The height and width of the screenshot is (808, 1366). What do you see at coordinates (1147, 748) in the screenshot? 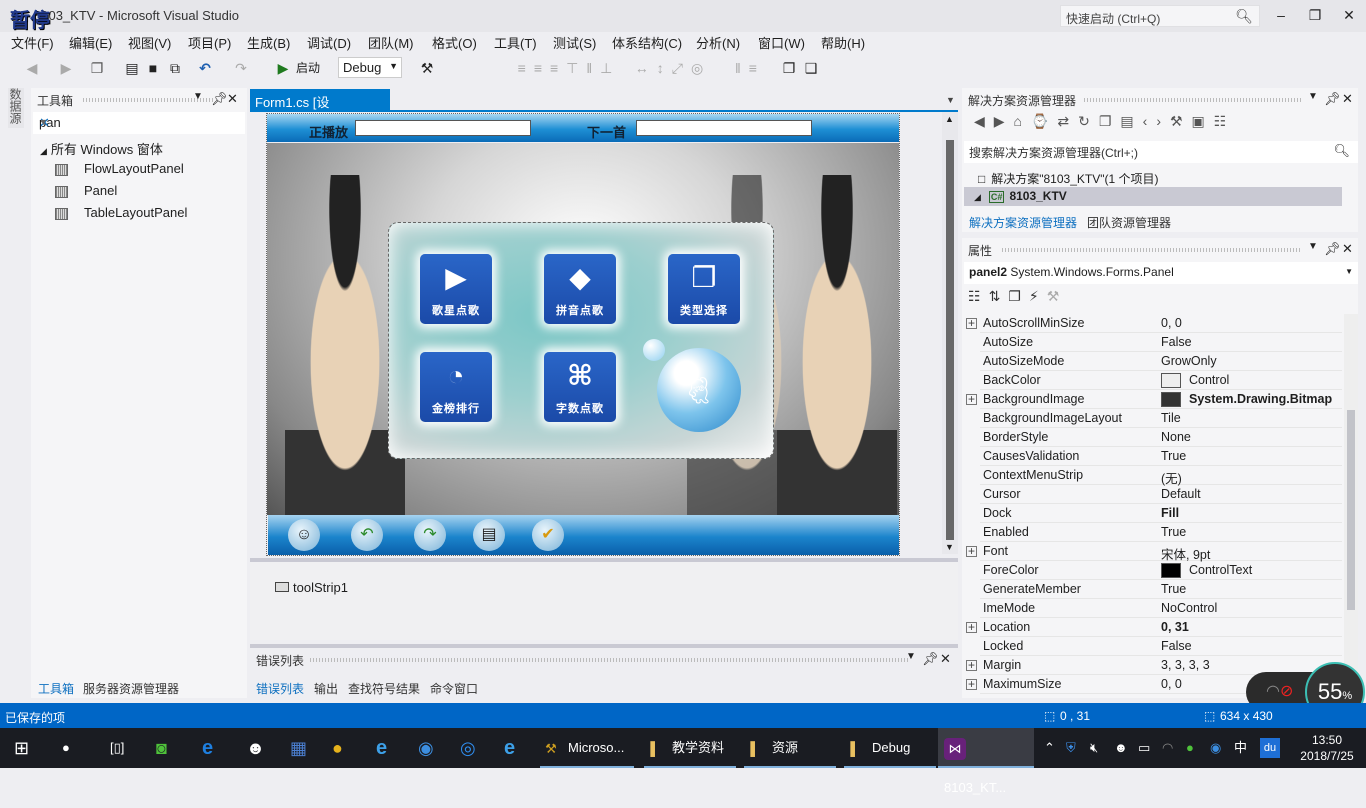
I see `battery-icon: ▭` at bounding box center [1147, 748].